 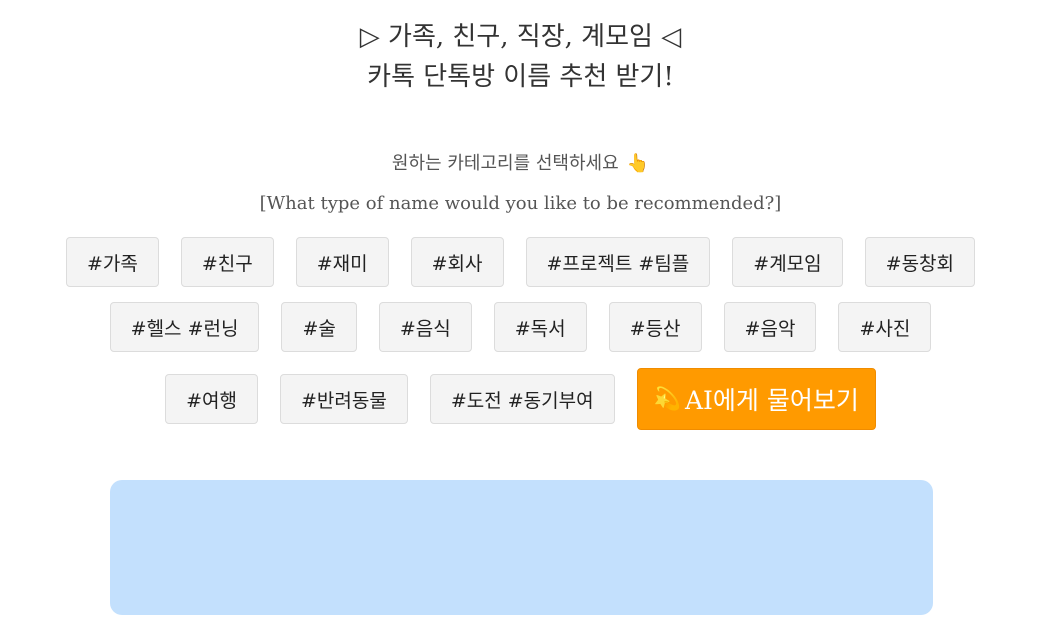 What do you see at coordinates (520, 77) in the screenshot?
I see `page-title-line2: 카톡 단톡방 이름 추천 받기!` at bounding box center [520, 77].